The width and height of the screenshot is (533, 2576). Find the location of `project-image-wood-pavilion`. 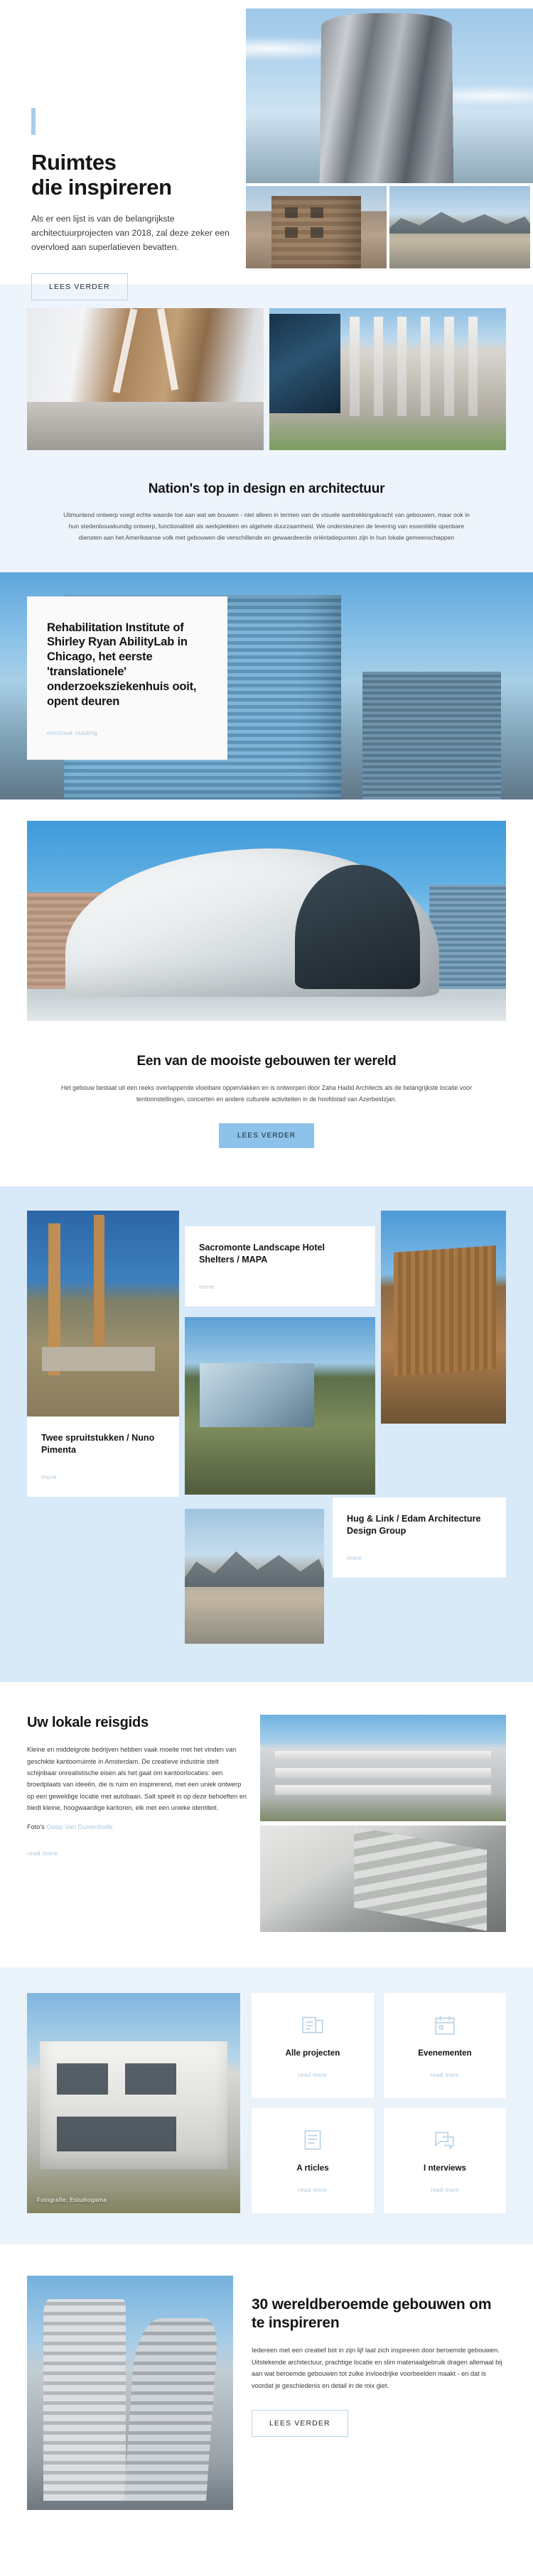

project-image-wood-pavilion is located at coordinates (443, 1317).